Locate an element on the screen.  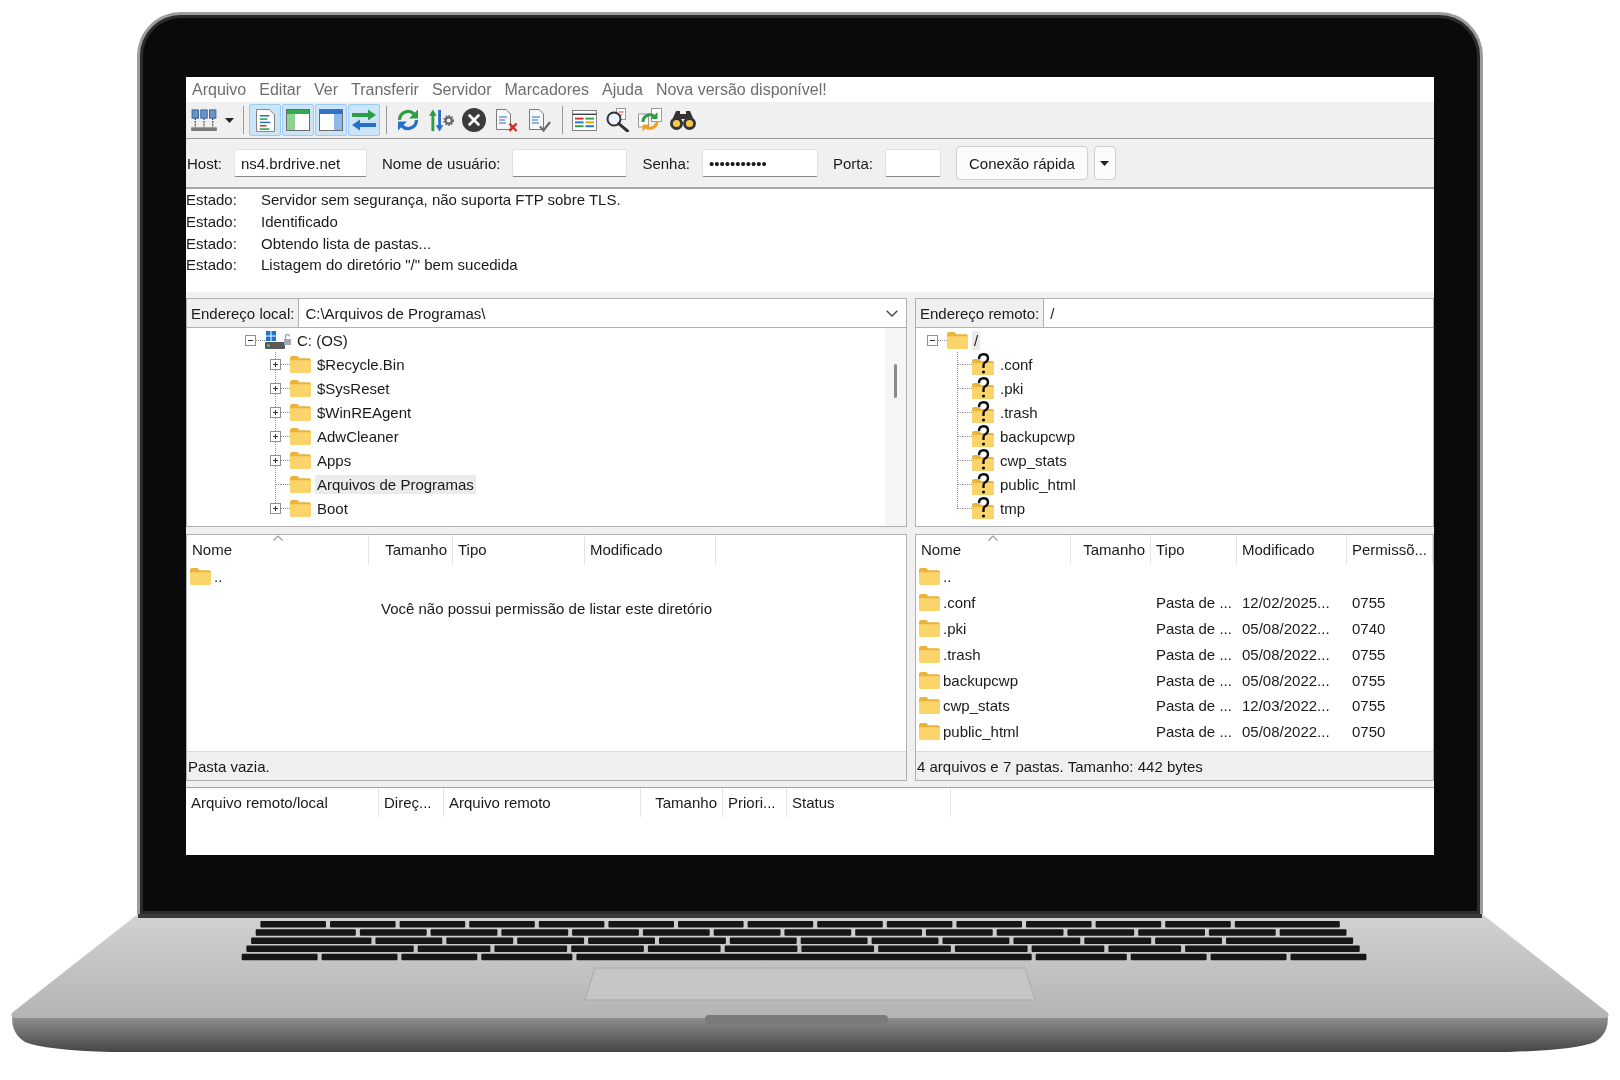
menu-item: Transferir is located at coordinates (385, 89).